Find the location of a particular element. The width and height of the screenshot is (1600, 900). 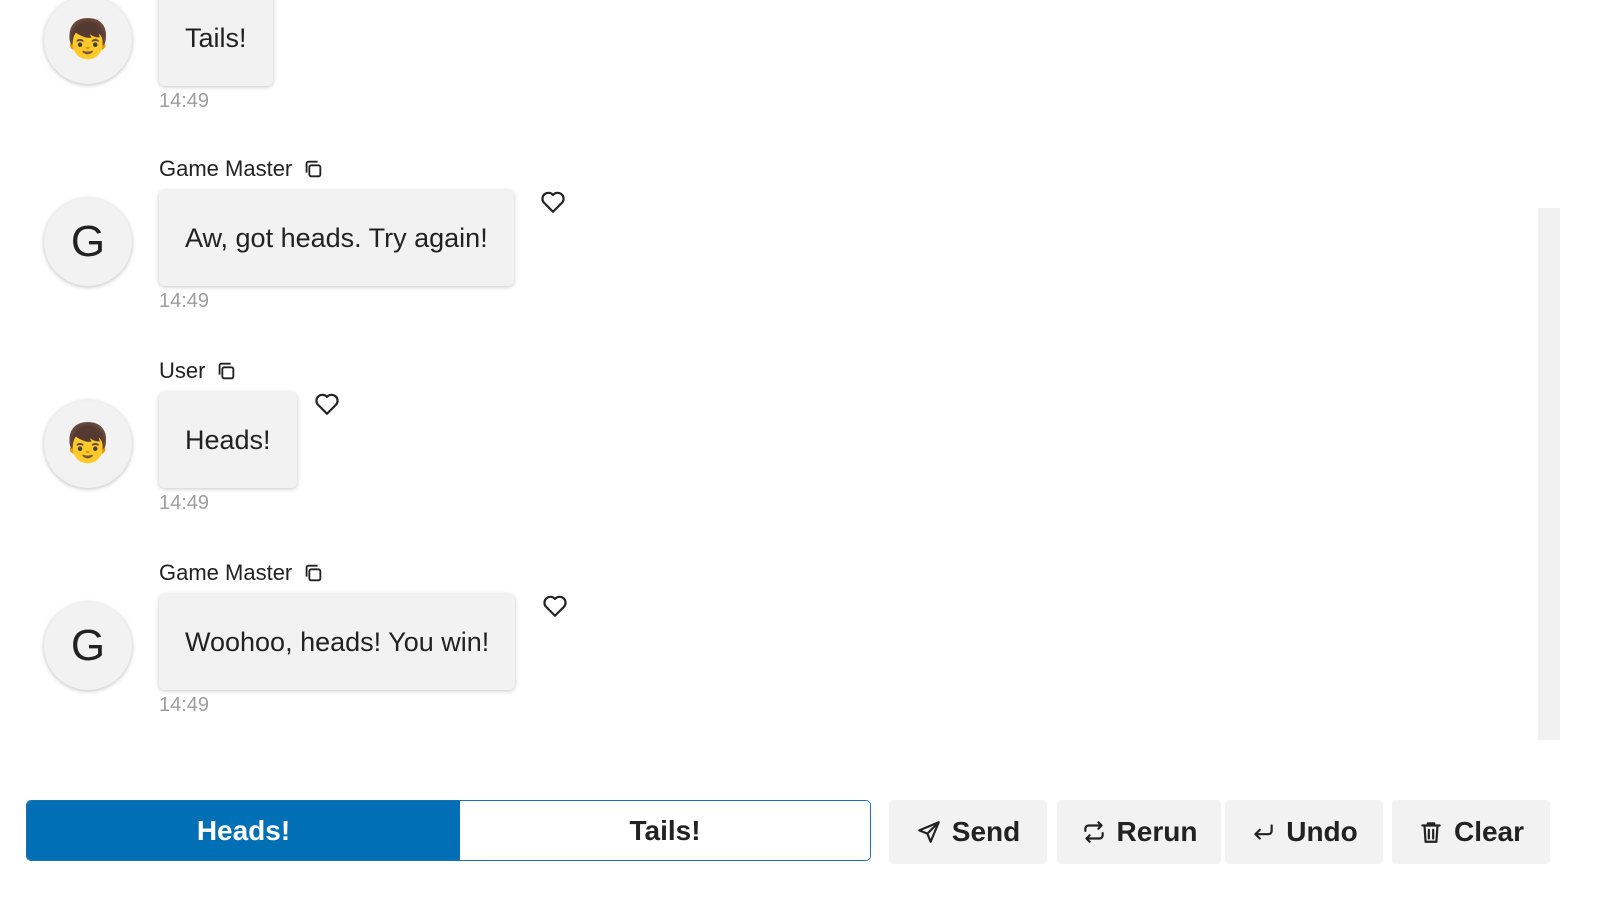

message-text: Tails! is located at coordinates (216, 37).